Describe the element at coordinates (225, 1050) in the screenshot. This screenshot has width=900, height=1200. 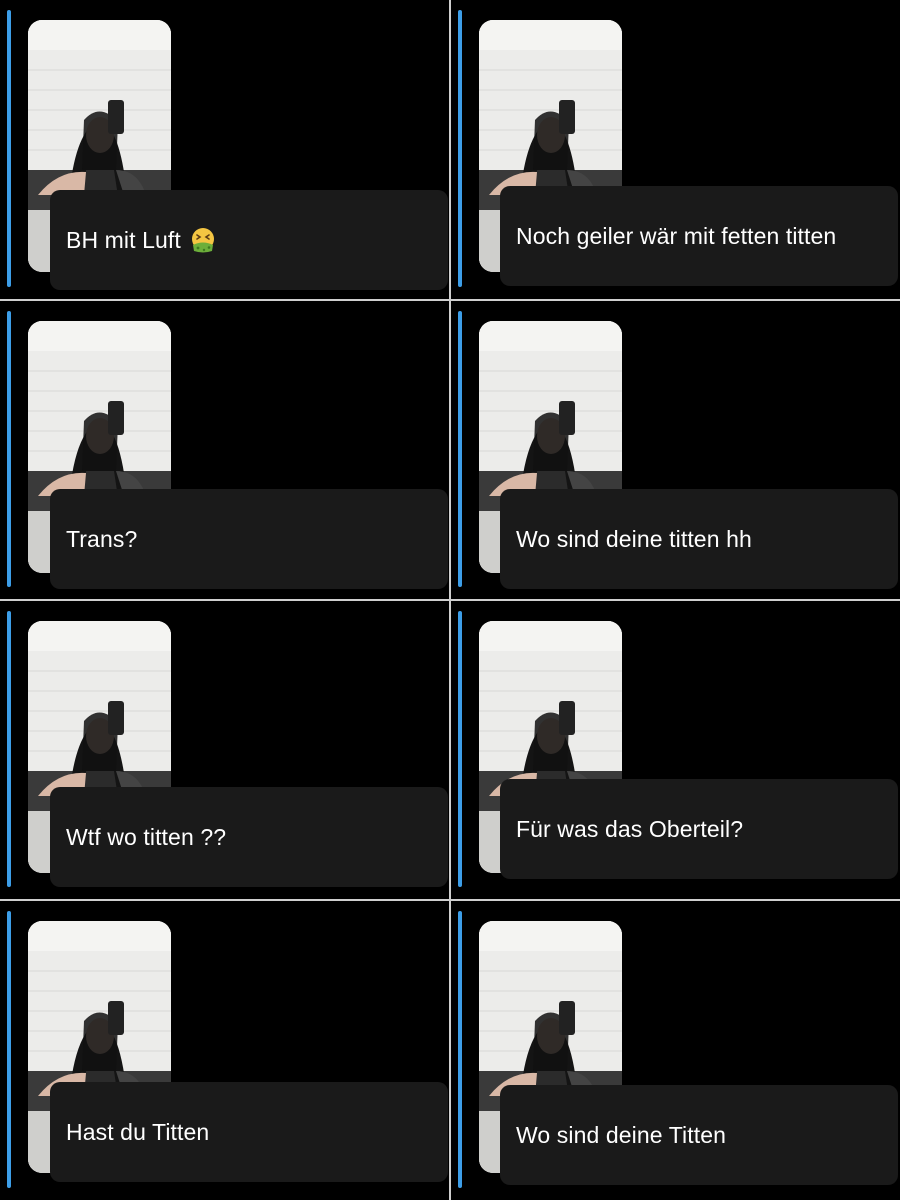
I see `story-reply-panel: Hast du Titten` at that location.